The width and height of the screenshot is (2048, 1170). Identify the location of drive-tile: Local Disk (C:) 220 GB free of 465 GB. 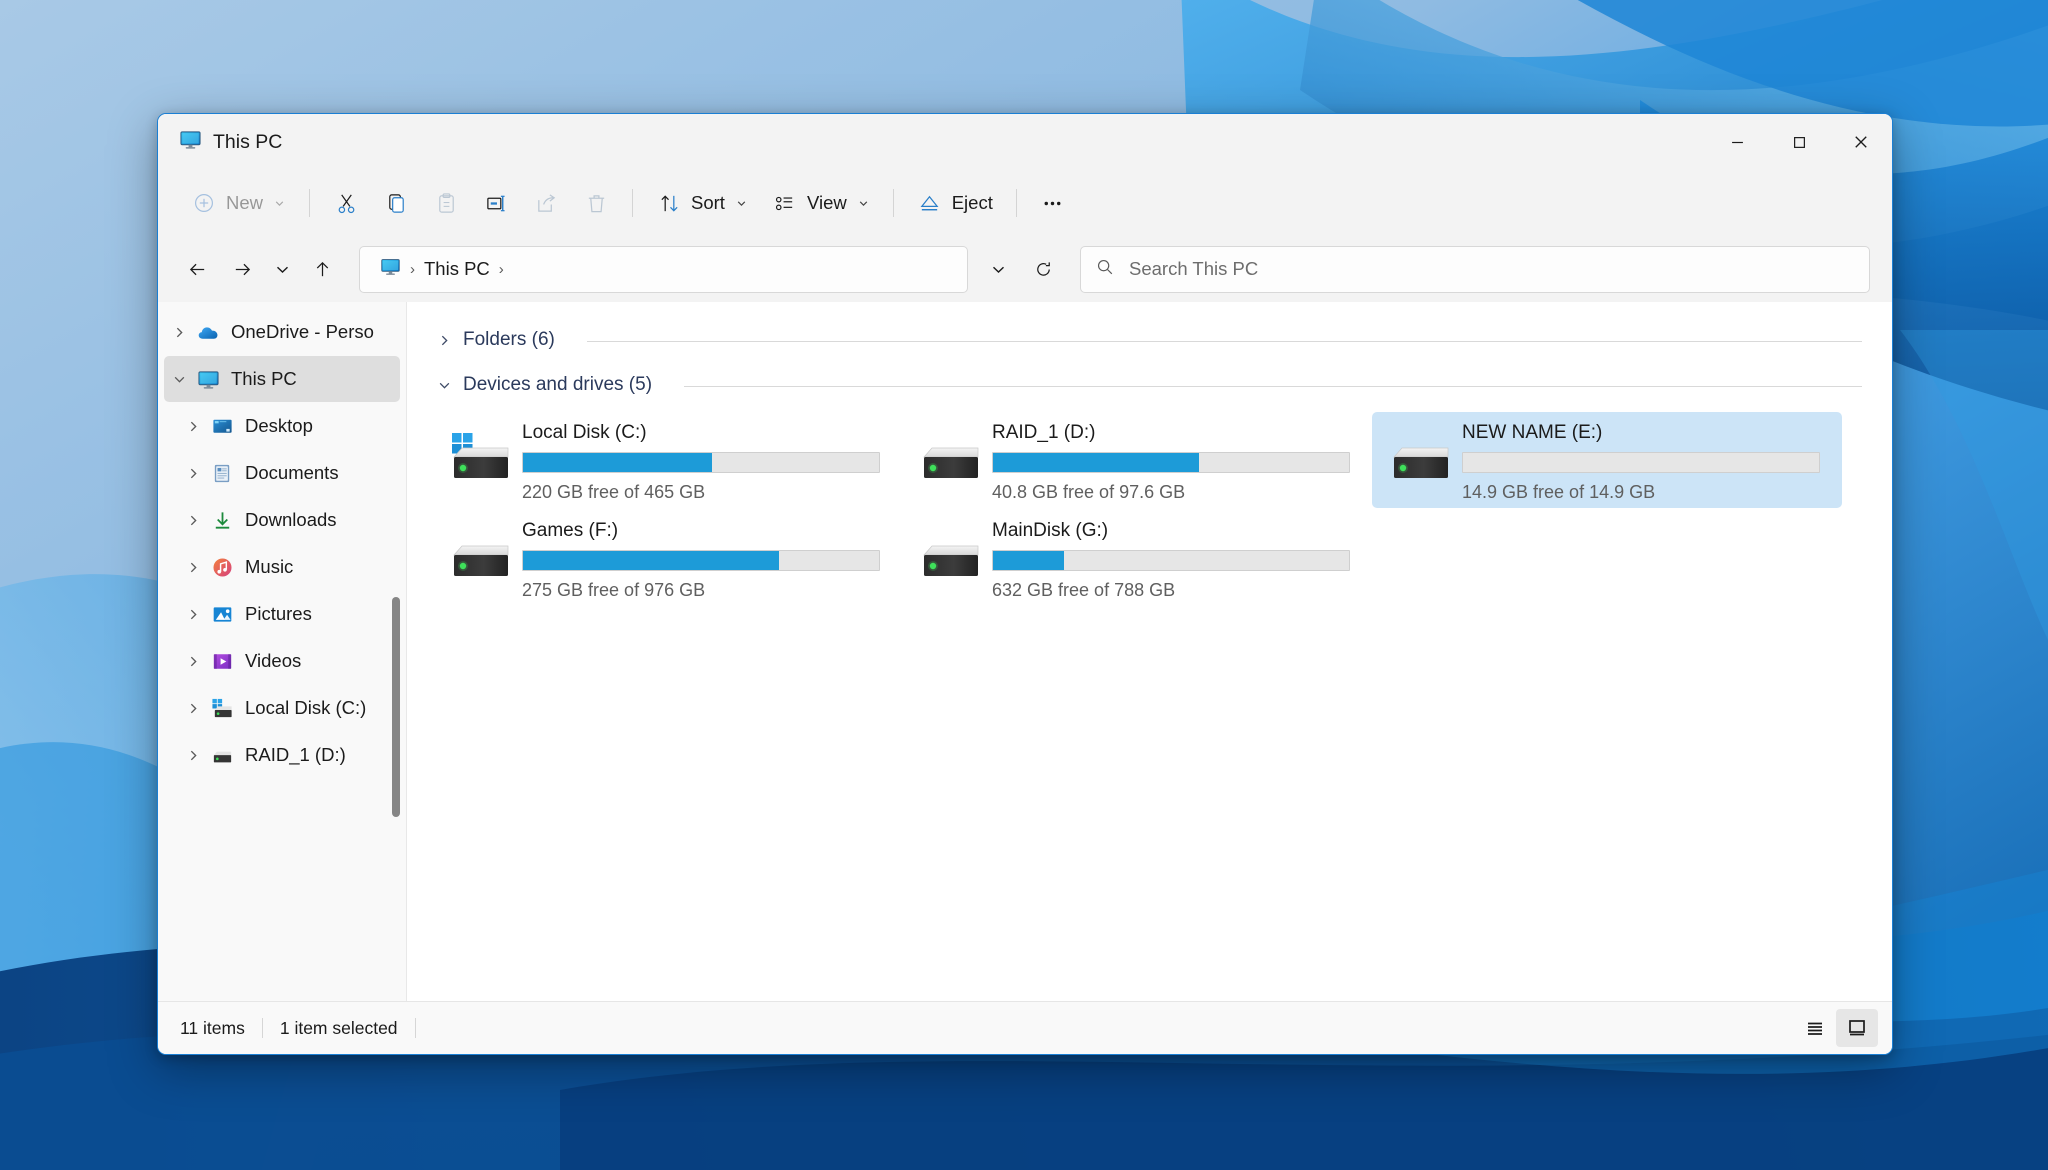
(667, 460).